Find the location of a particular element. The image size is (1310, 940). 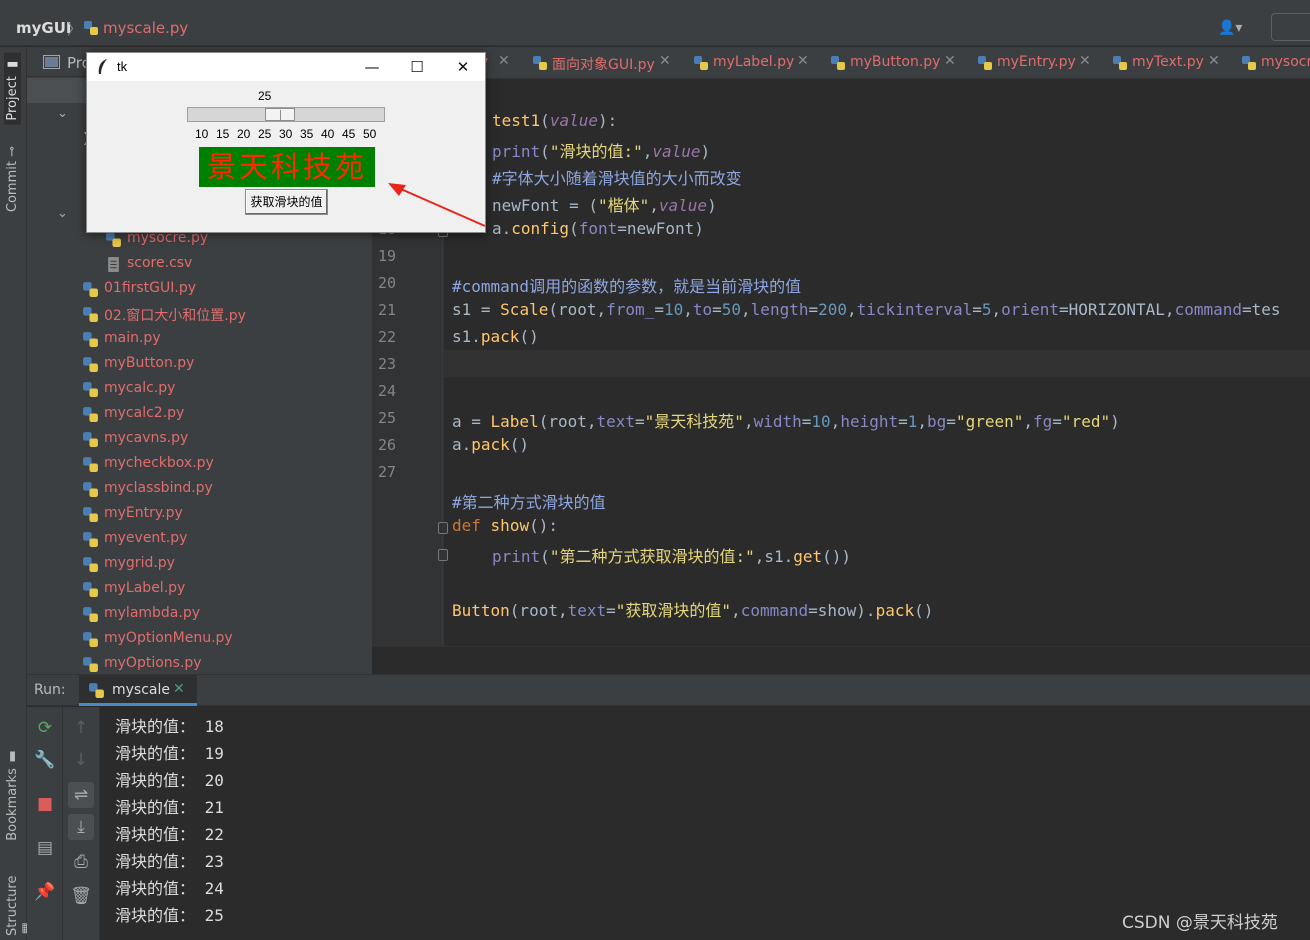

arrow-down-icon: ↓ is located at coordinates (81, 760).